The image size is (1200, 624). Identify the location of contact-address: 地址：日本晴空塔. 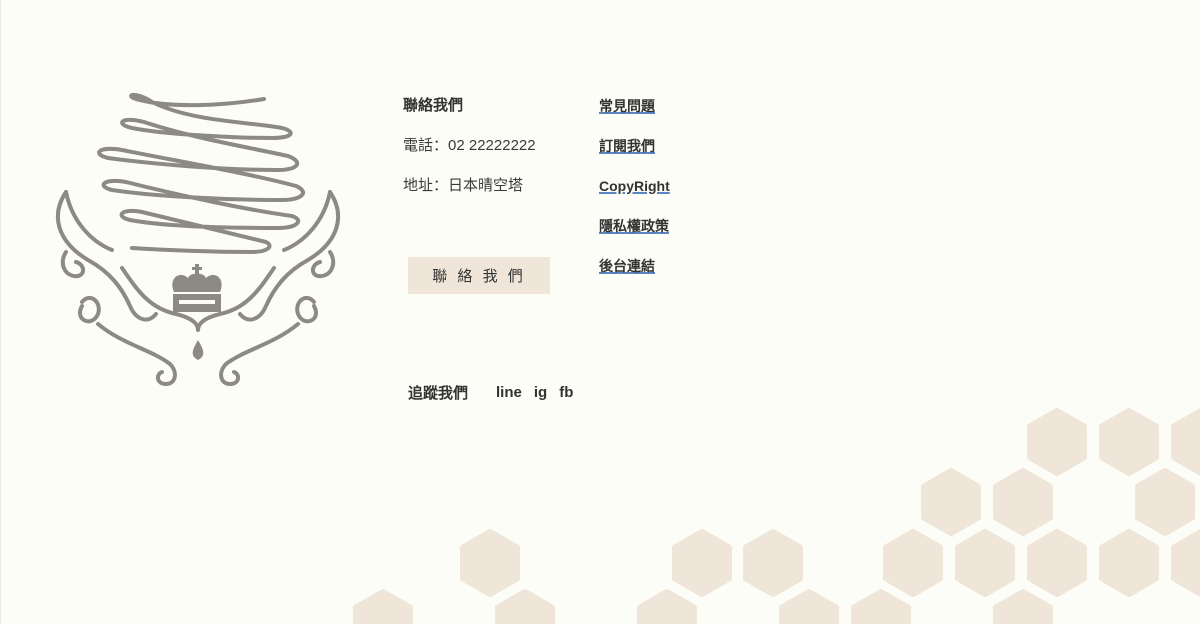
(463, 185).